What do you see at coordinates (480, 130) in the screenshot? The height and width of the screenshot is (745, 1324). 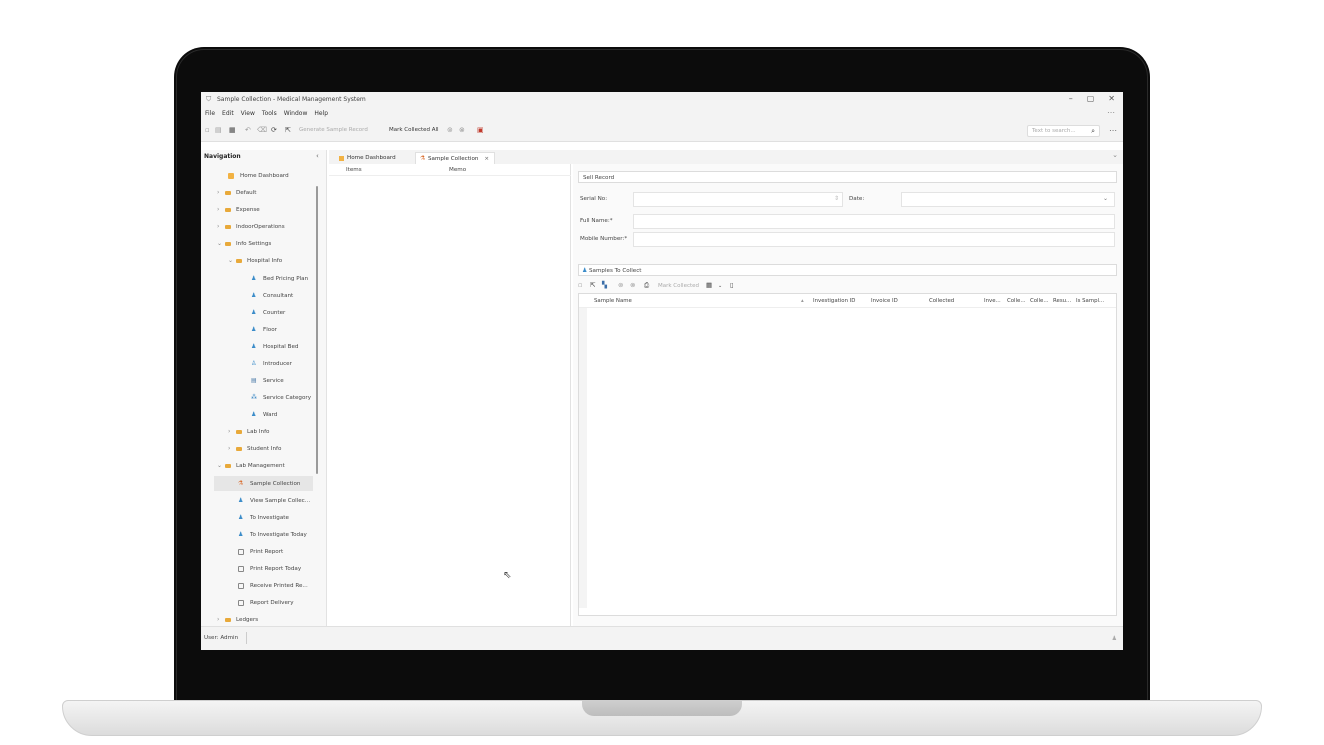 I see `report-icon: ▣` at bounding box center [480, 130].